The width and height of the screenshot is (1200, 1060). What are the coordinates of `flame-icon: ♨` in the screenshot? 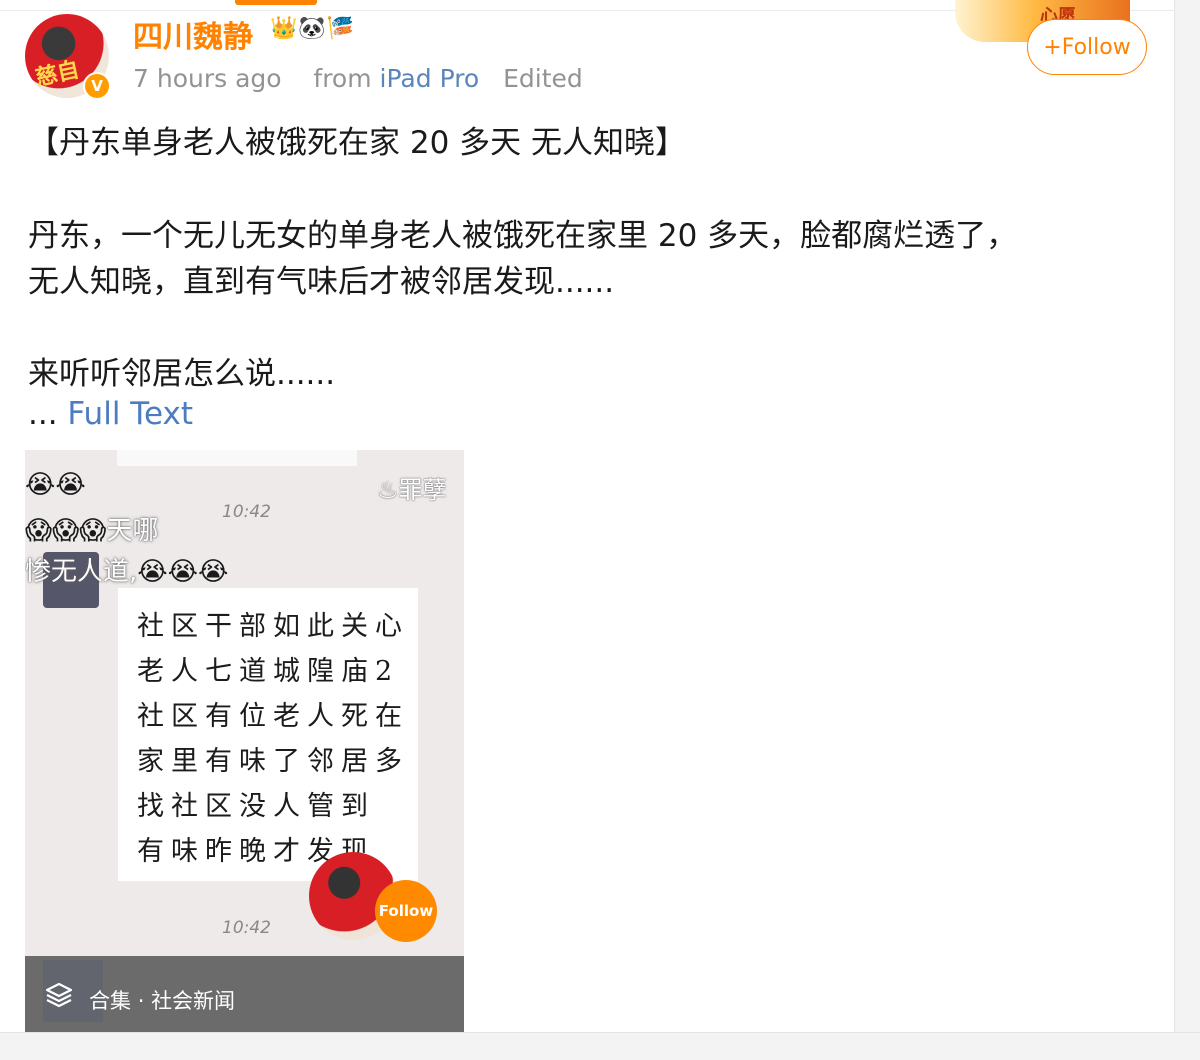 It's located at (388, 490).